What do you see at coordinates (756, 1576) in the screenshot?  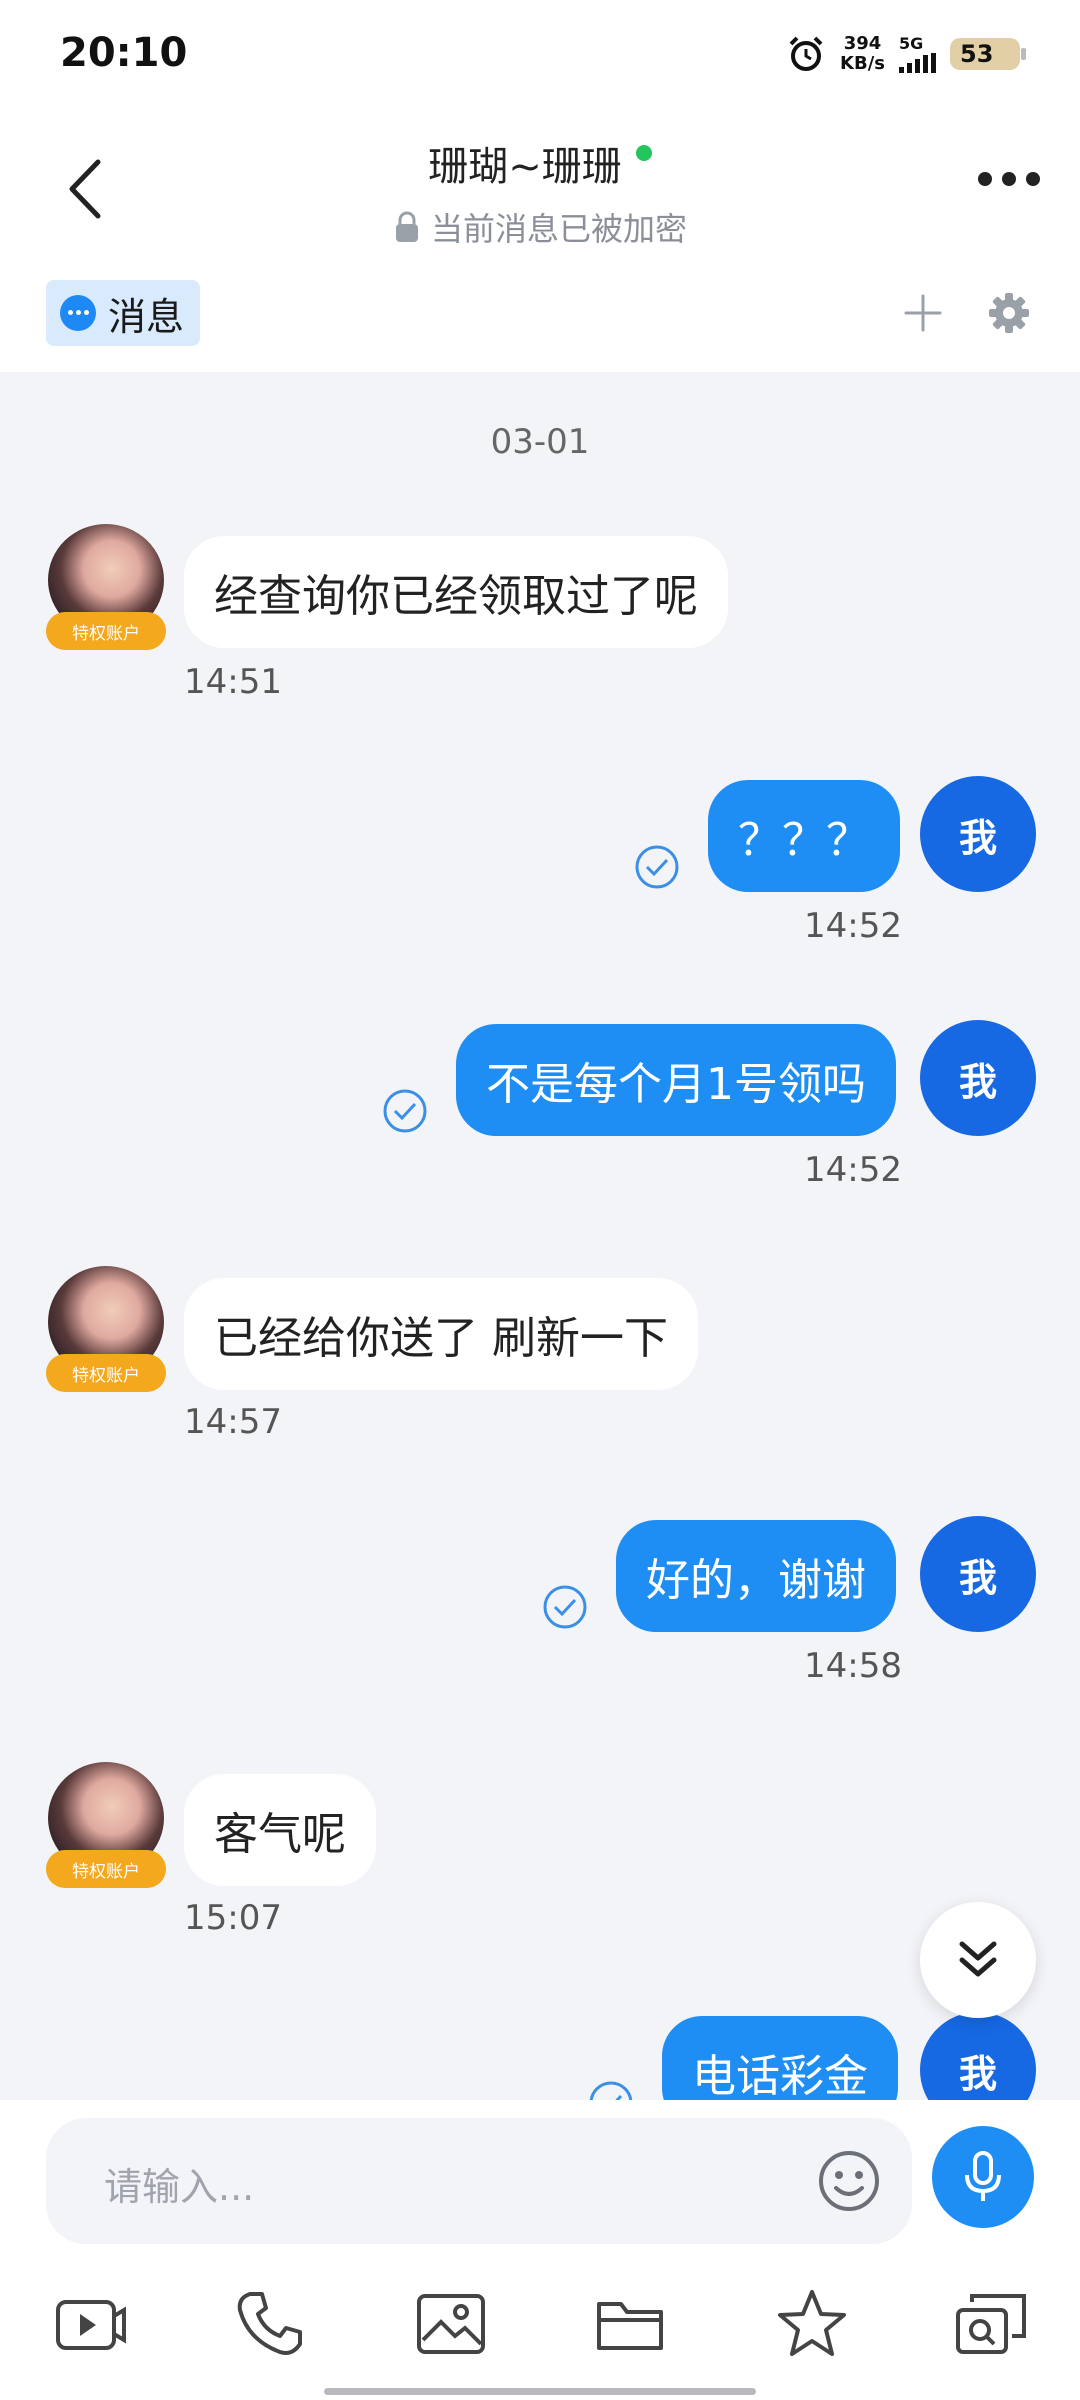 I see `message-bubble-outgoing: 好的，谢谢` at bounding box center [756, 1576].